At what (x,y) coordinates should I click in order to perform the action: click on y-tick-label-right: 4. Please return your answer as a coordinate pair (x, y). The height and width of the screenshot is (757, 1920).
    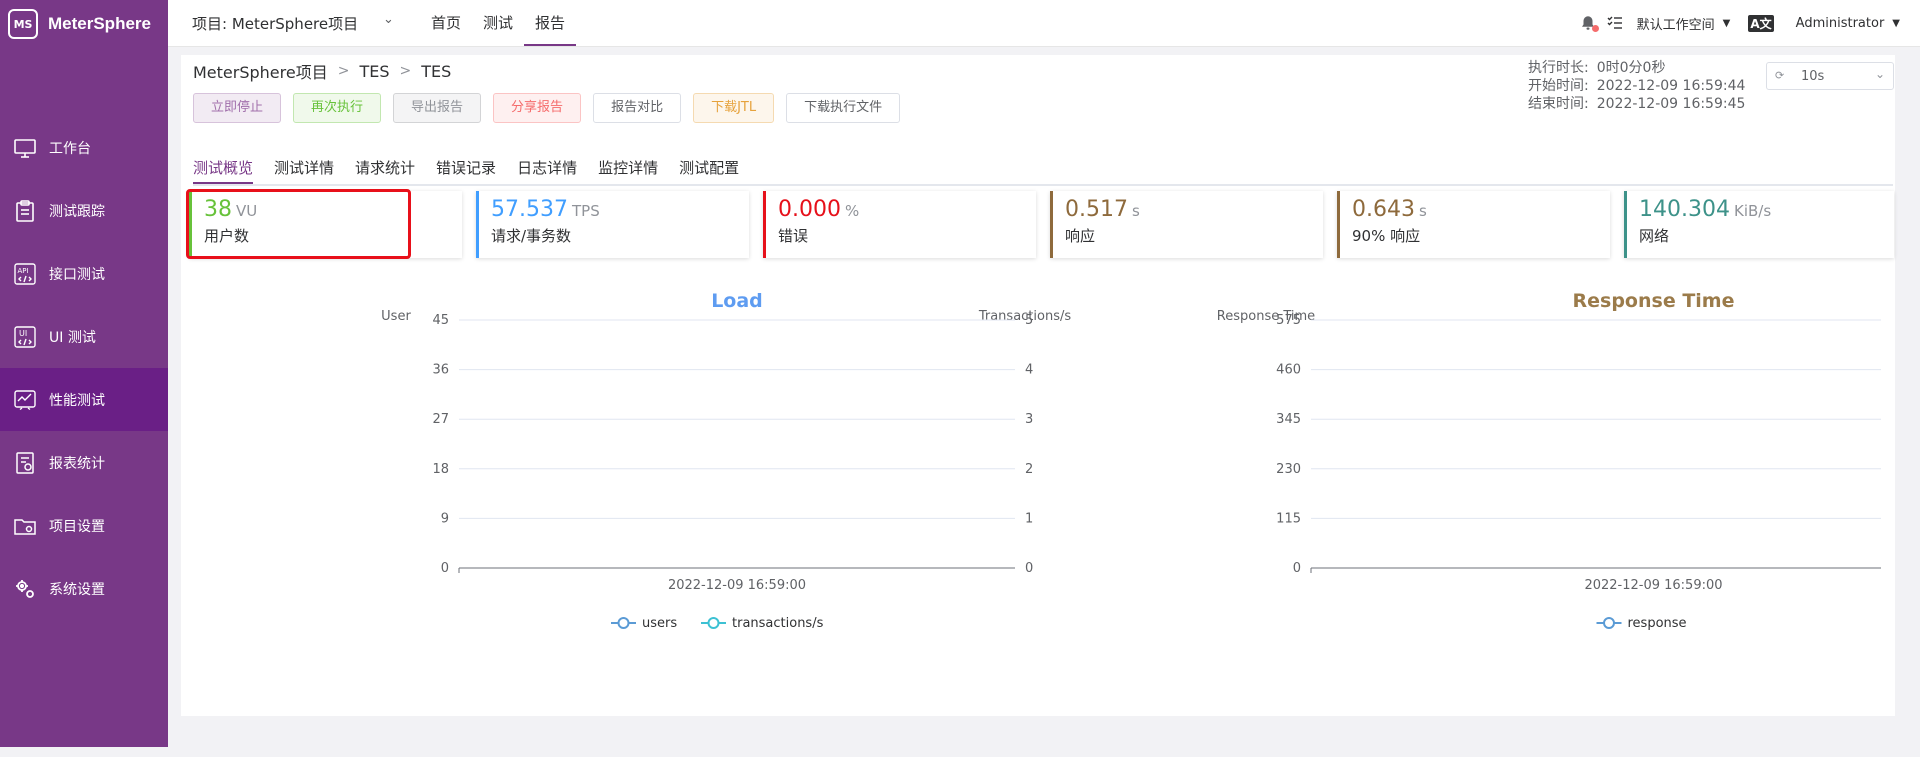
    Looking at the image, I should click on (1029, 370).